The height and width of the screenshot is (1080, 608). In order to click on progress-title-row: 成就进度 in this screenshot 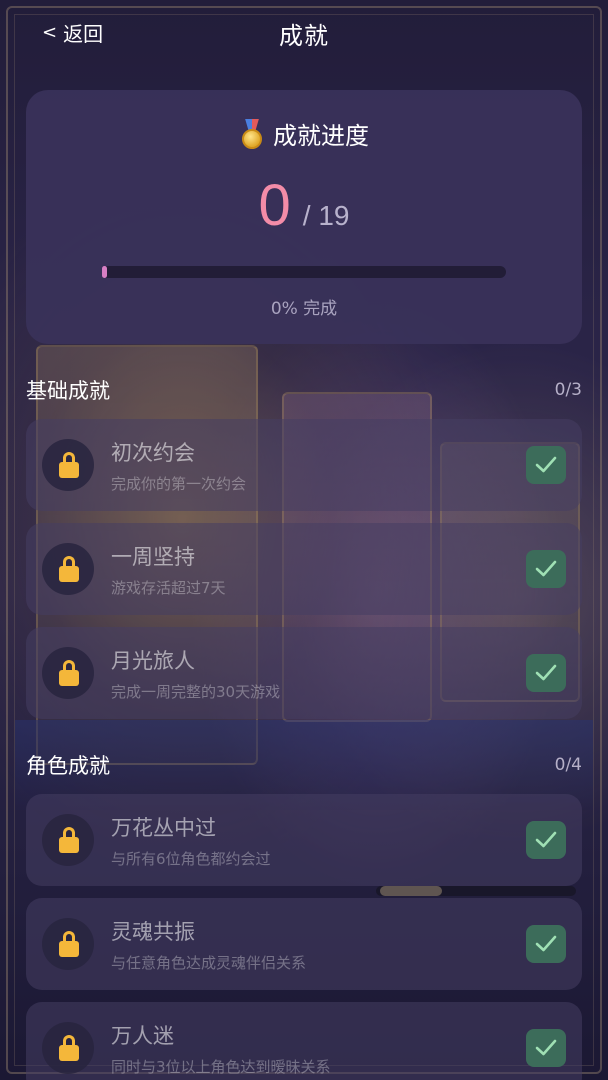, I will do `click(304, 133)`.